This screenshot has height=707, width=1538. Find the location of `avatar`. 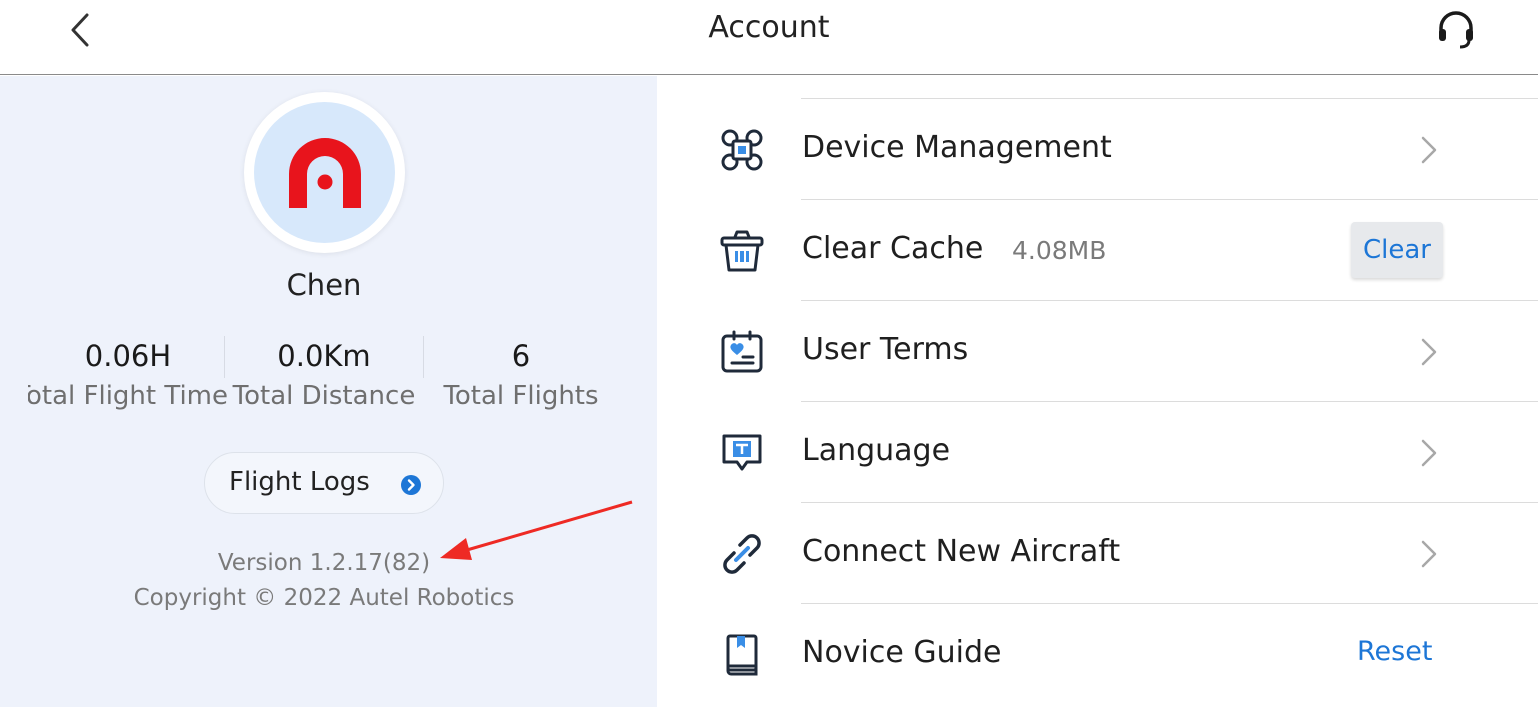

avatar is located at coordinates (324, 172).